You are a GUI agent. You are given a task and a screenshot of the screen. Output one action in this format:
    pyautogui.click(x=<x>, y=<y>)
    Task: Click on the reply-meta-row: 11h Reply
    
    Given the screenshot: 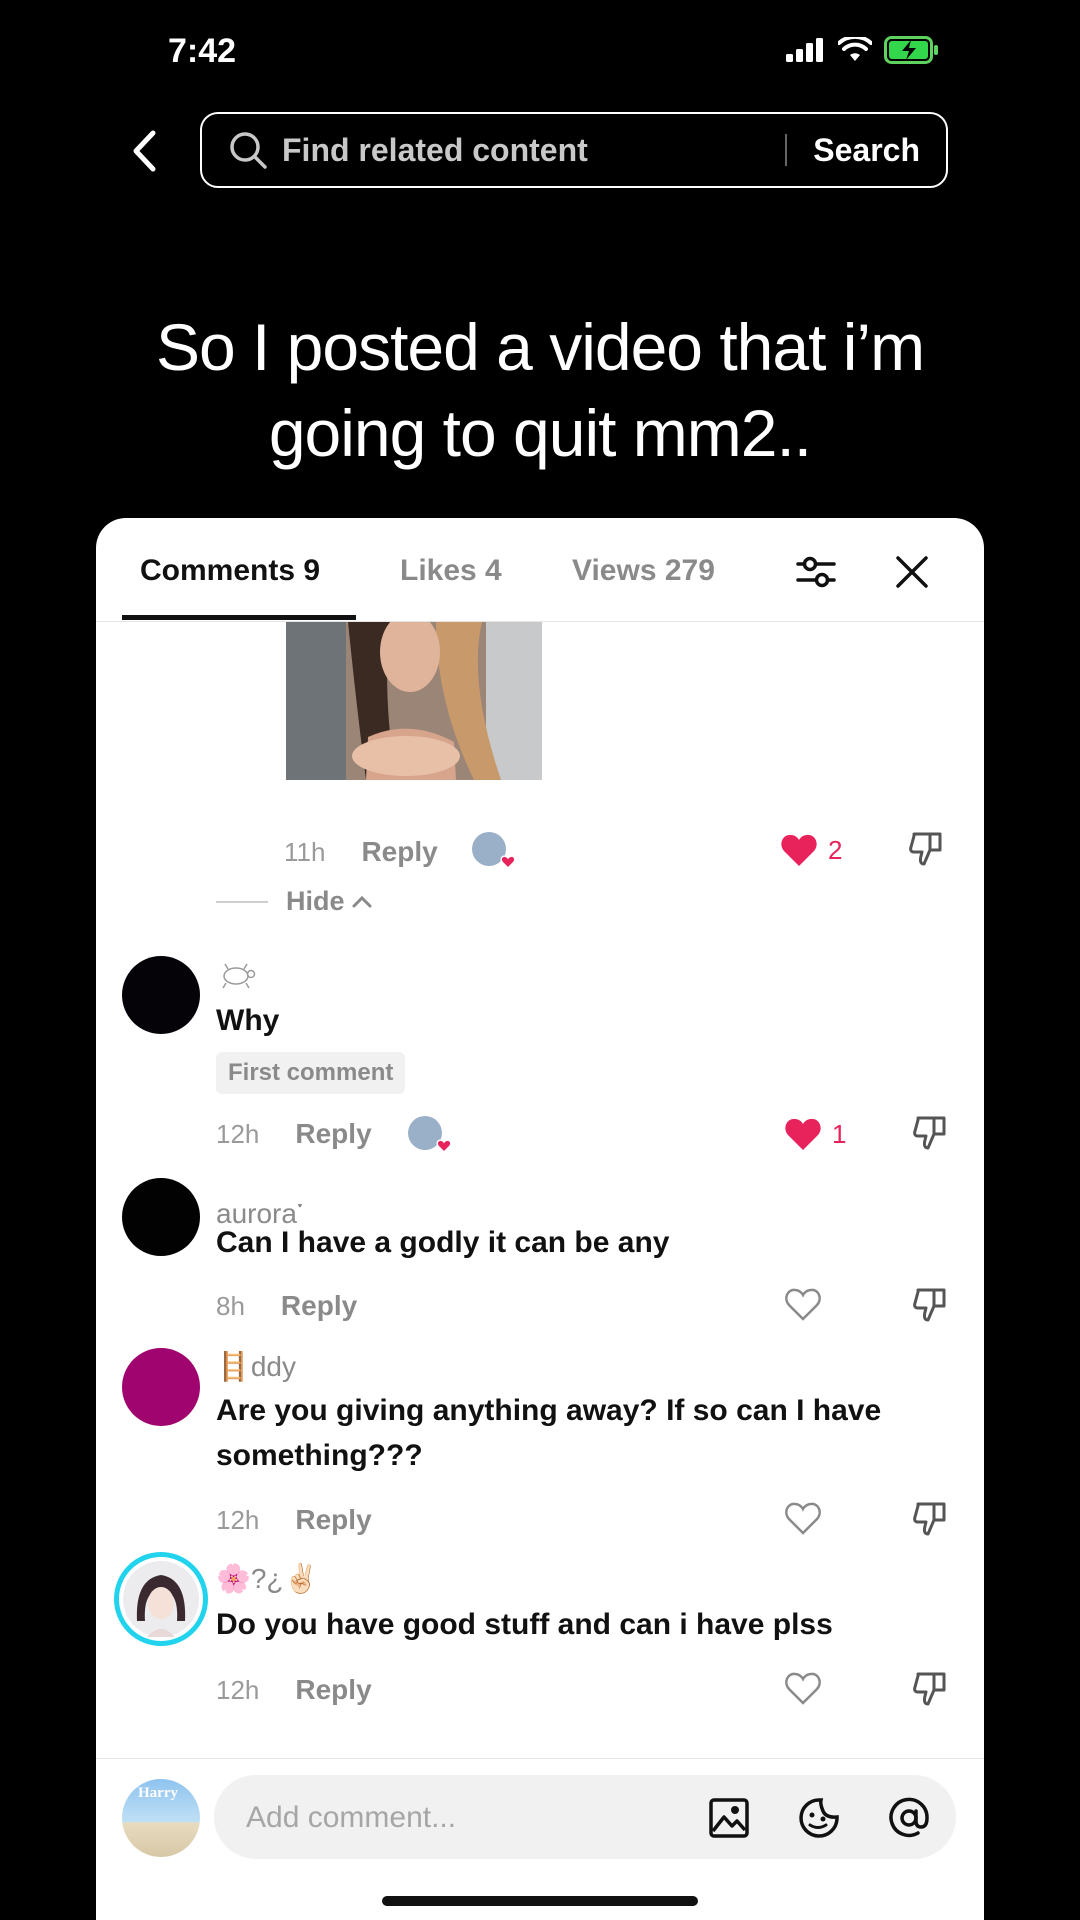 What is the action you would take?
    pyautogui.click(x=361, y=852)
    